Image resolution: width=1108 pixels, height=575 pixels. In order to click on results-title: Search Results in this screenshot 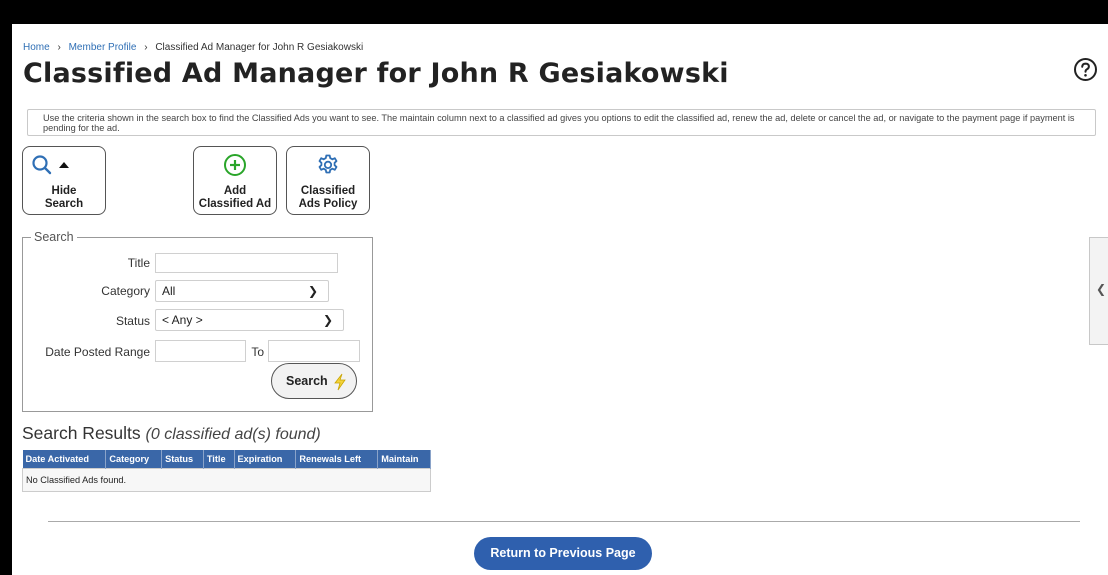, I will do `click(81, 433)`.